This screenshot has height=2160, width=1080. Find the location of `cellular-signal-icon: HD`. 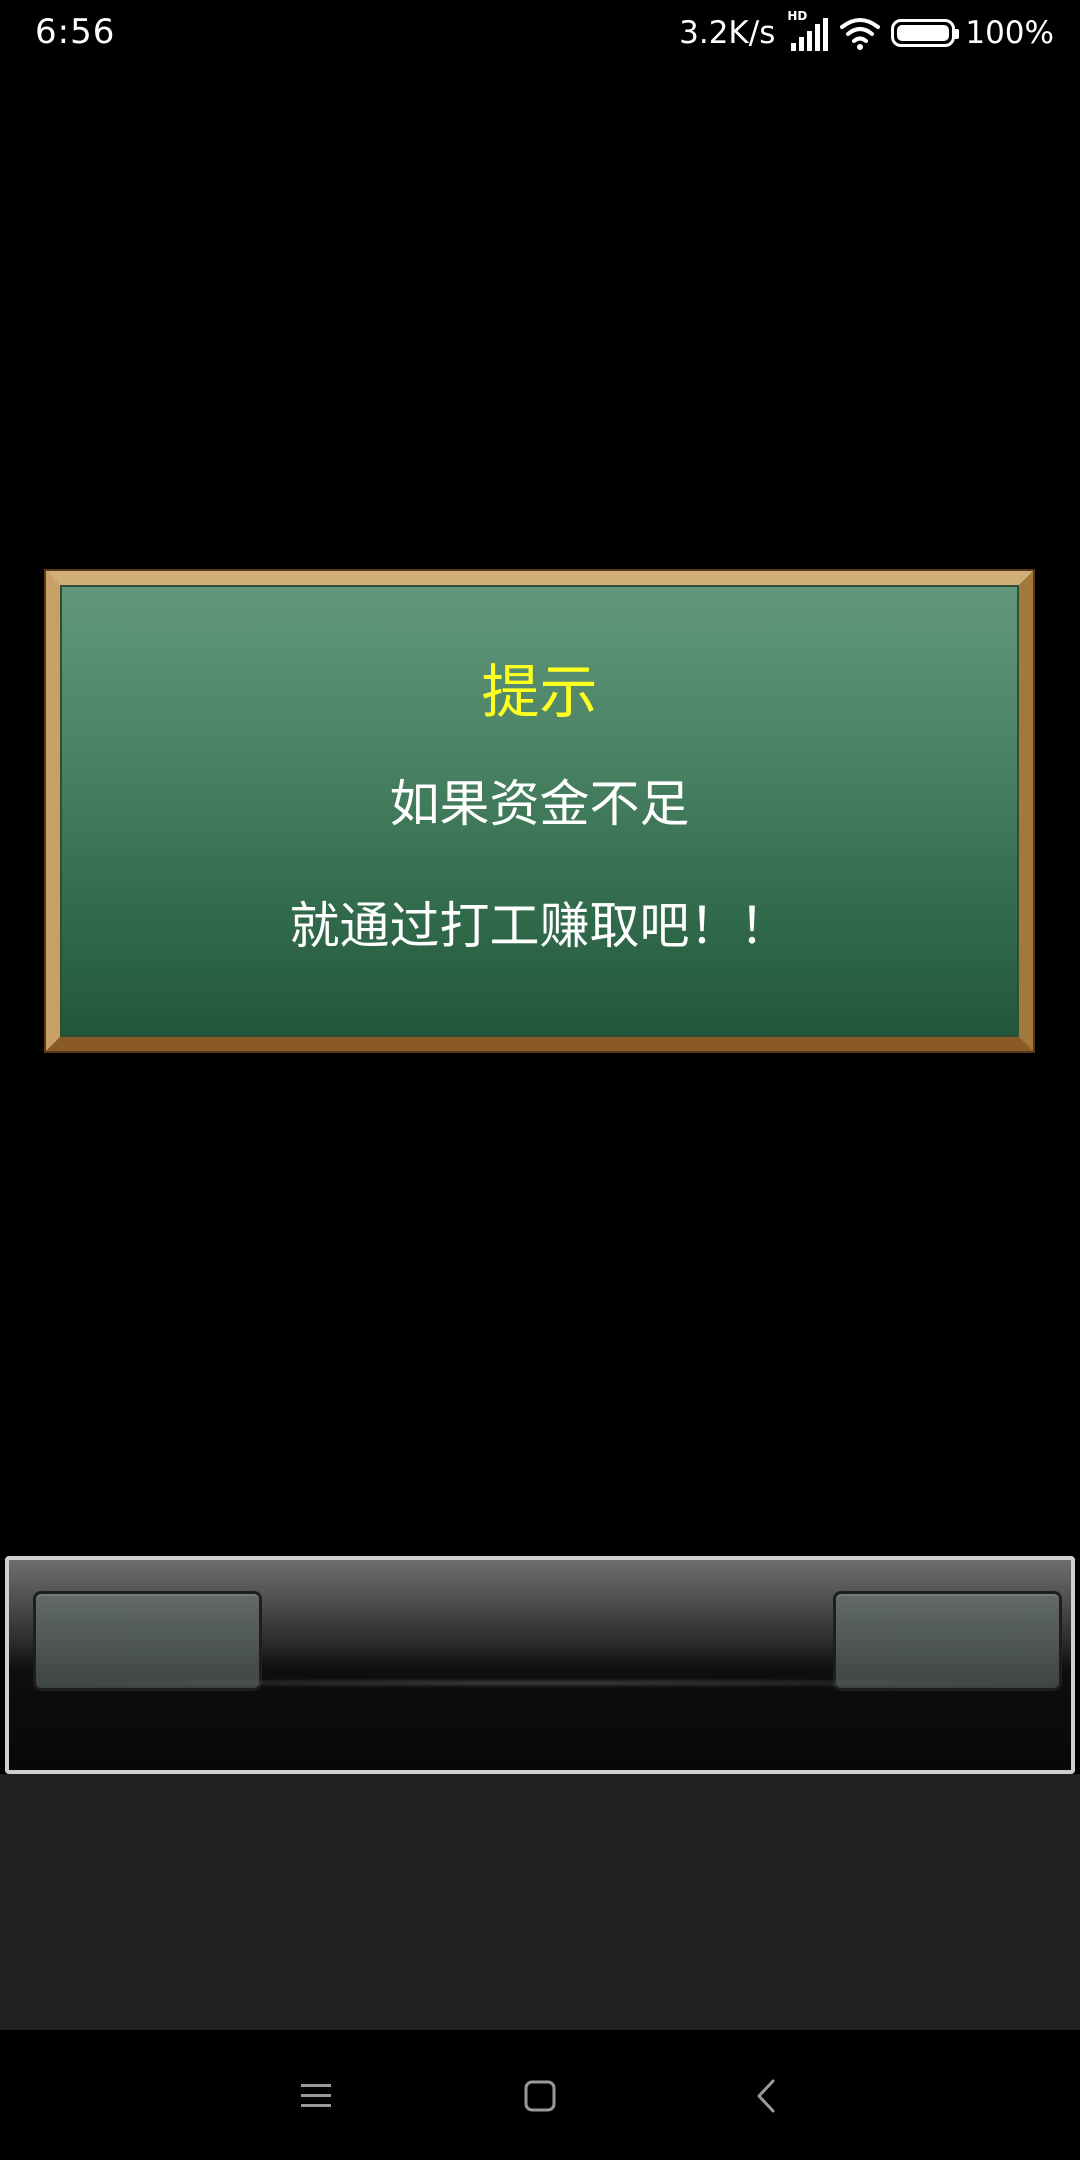

cellular-signal-icon: HD is located at coordinates (808, 30).